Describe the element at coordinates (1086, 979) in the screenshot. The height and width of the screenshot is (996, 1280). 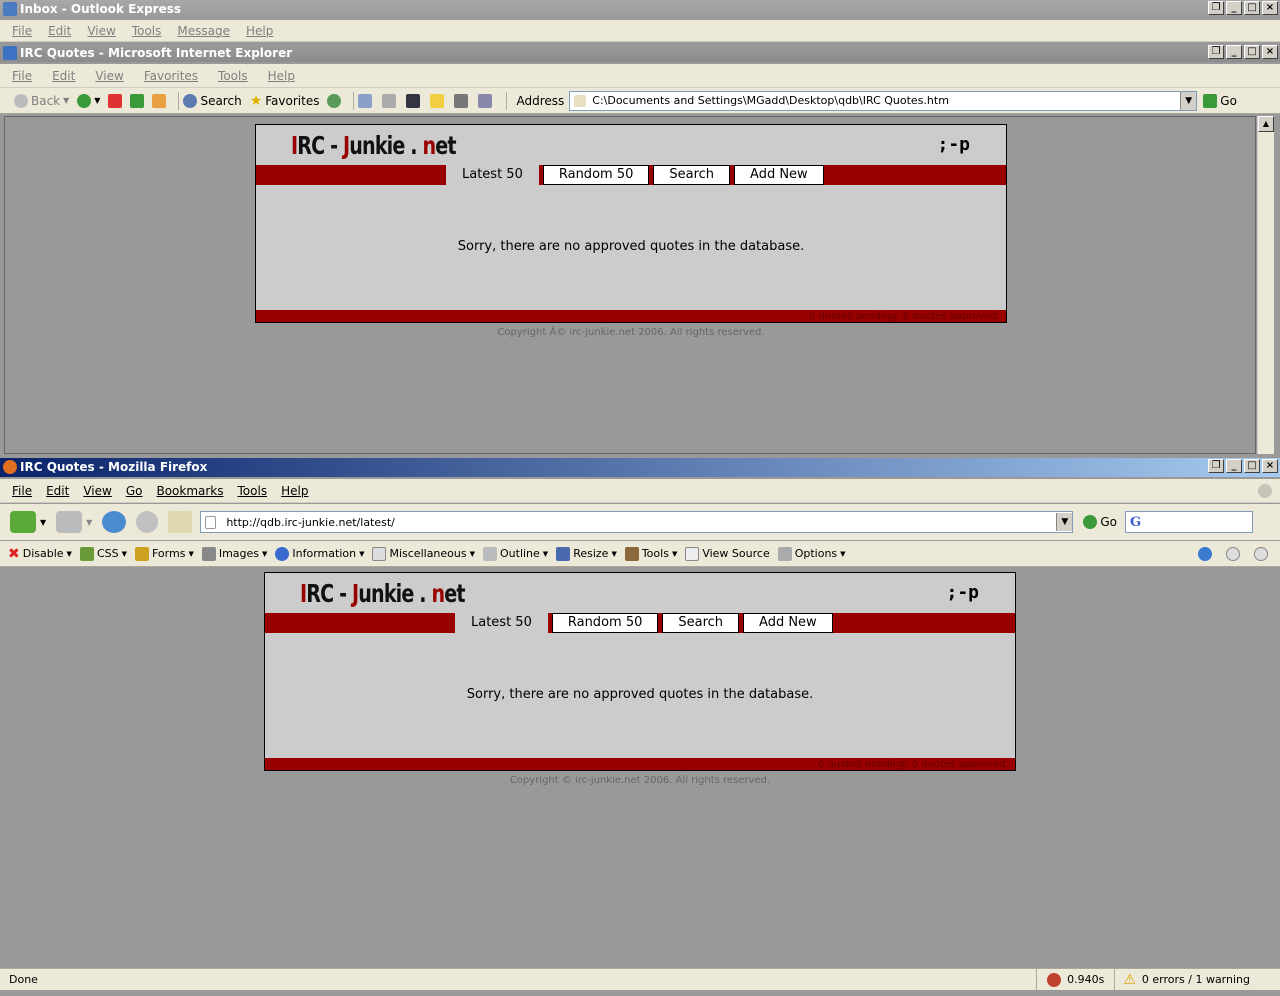
I see `load-time: 0.940s` at that location.